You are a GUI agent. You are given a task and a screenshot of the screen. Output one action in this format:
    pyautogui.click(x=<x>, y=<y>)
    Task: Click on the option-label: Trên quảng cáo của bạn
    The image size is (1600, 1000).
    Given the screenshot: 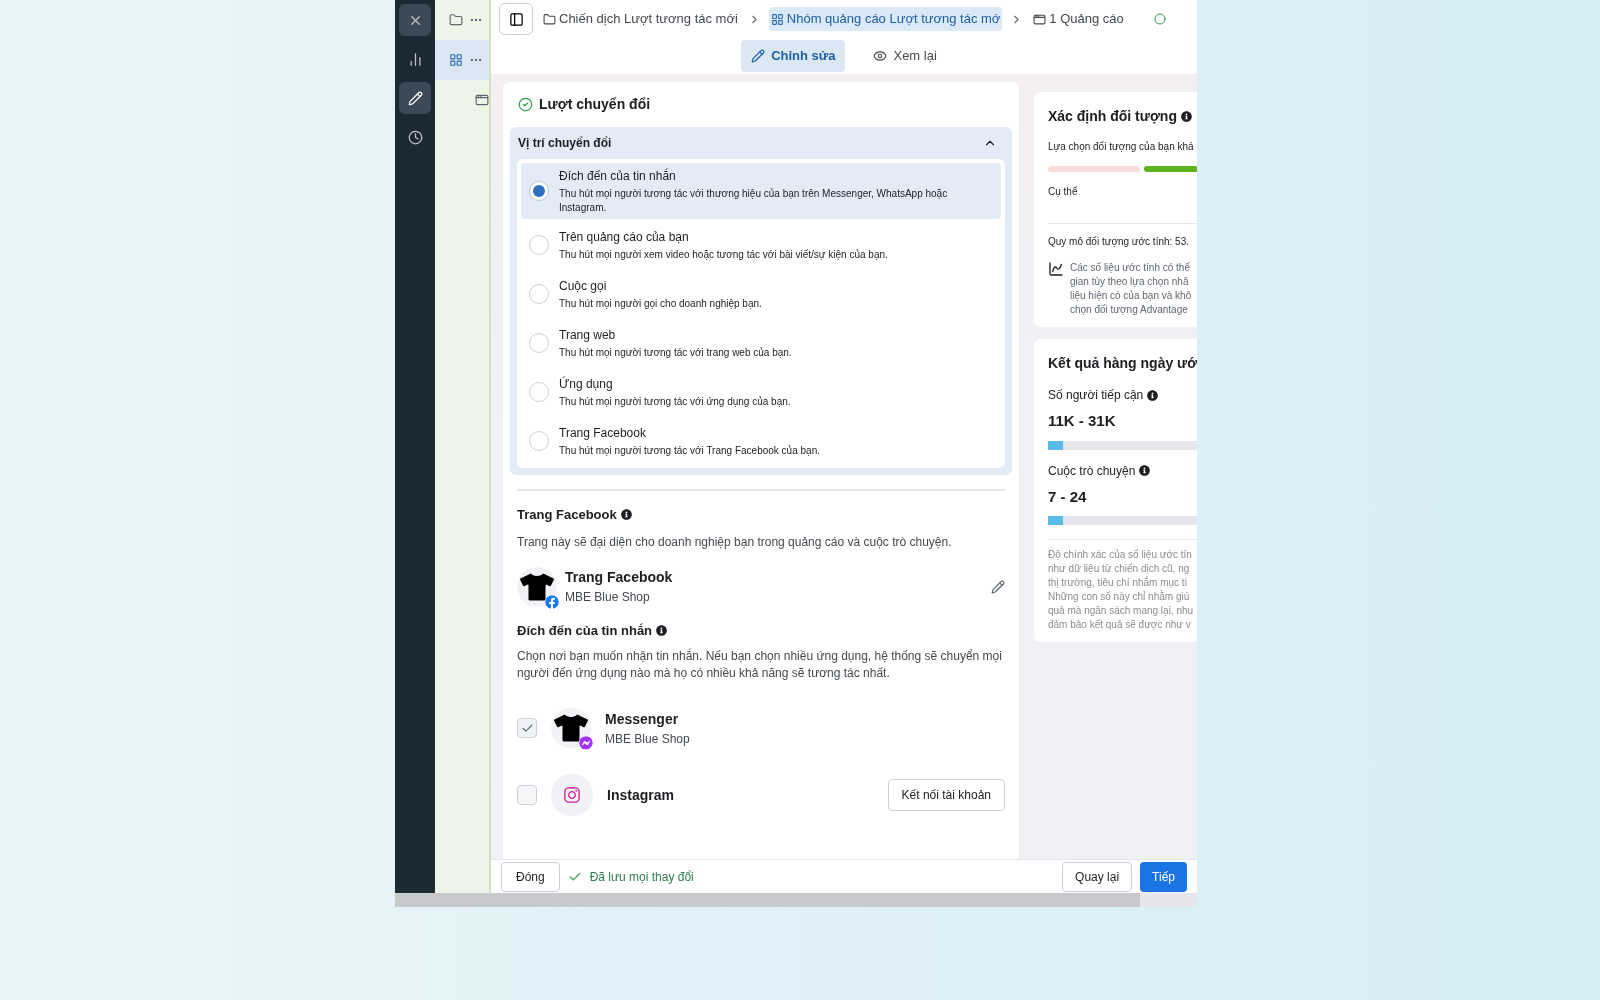 What is the action you would take?
    pyautogui.click(x=624, y=237)
    